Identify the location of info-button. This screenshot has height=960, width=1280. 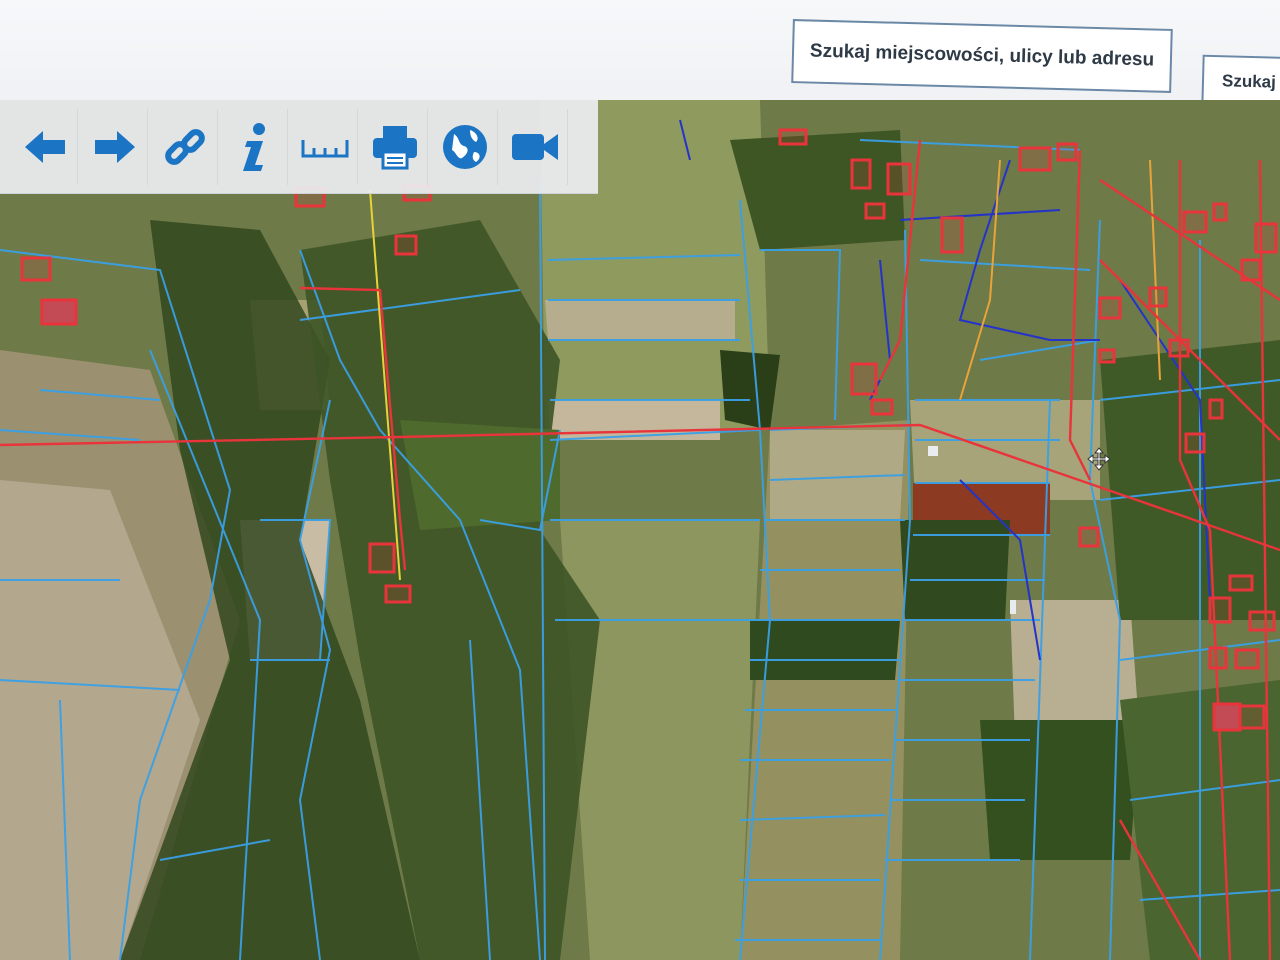
(255, 146).